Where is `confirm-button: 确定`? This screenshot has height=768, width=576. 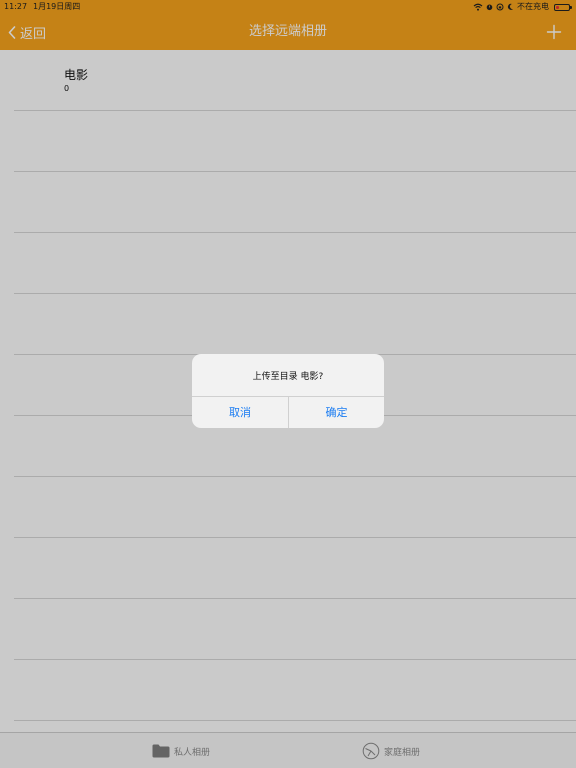 confirm-button: 确定 is located at coordinates (336, 412).